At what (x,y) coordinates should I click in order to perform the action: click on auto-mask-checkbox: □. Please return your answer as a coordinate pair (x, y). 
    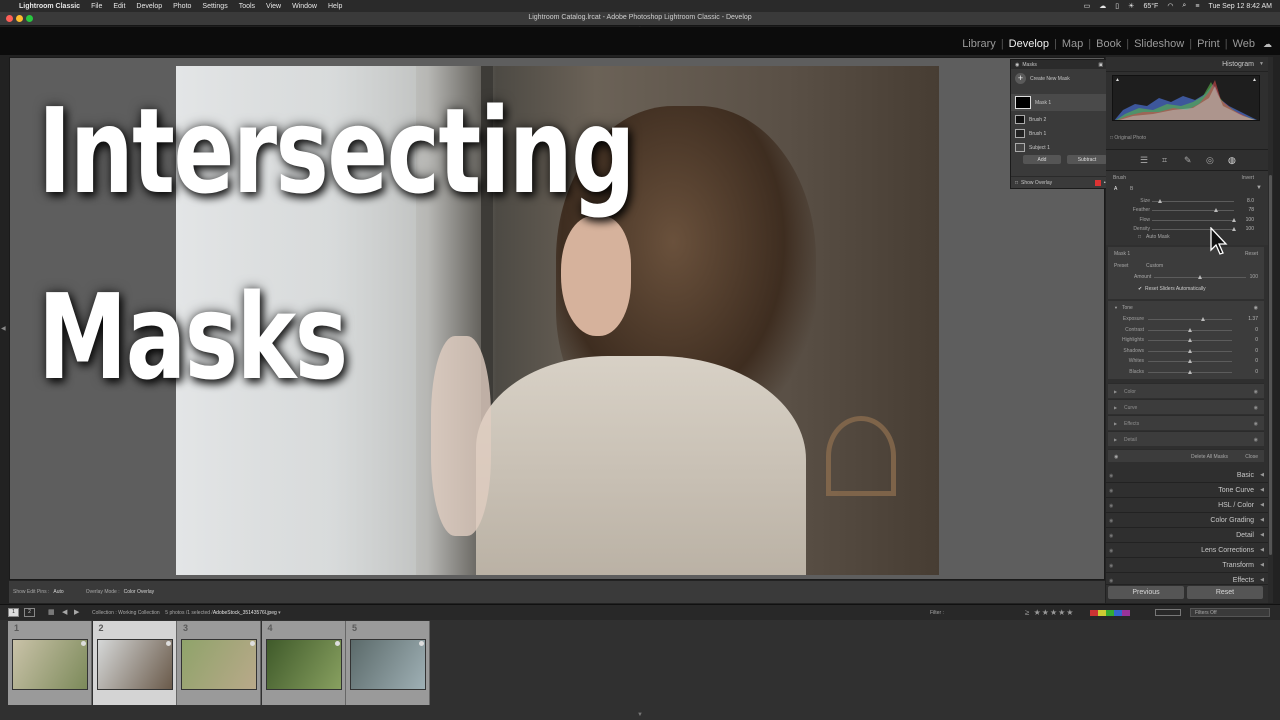
    Looking at the image, I should click on (1139, 237).